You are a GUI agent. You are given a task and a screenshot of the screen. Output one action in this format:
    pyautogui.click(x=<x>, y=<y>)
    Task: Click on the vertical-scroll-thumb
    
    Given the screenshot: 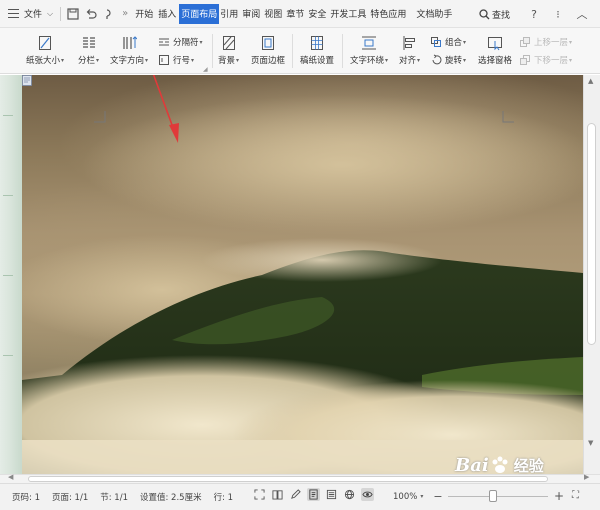 What is the action you would take?
    pyautogui.click(x=591, y=234)
    